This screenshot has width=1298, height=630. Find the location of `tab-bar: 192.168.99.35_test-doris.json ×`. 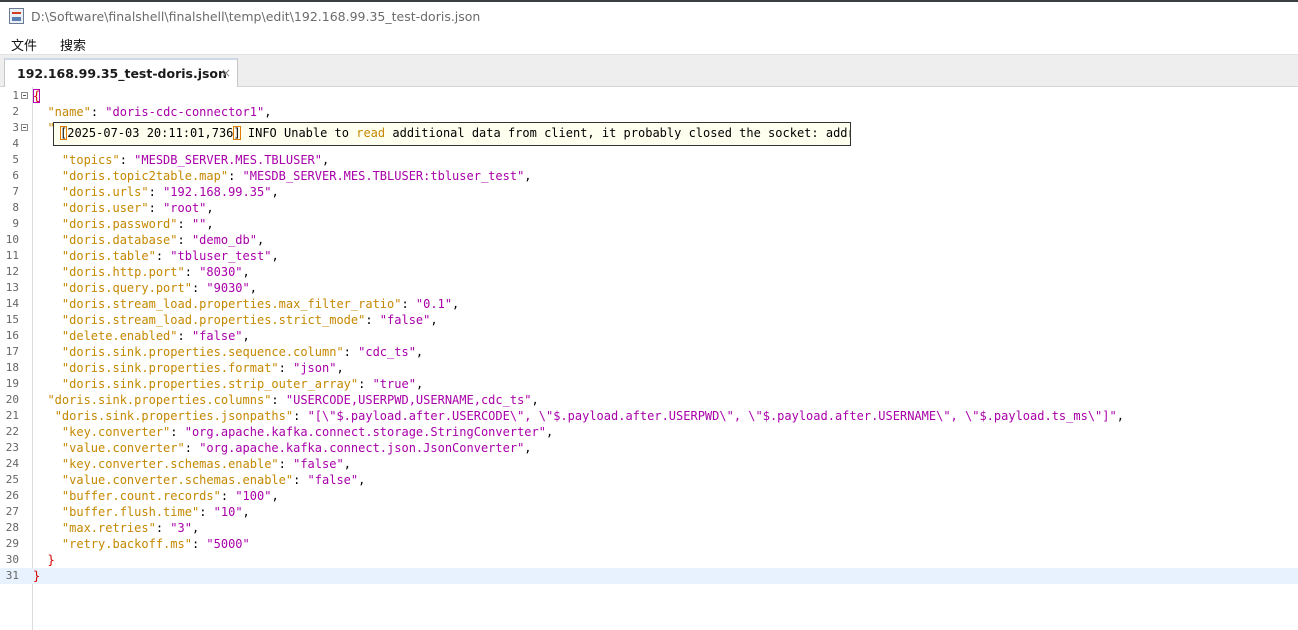

tab-bar: 192.168.99.35_test-doris.json × is located at coordinates (649, 71).